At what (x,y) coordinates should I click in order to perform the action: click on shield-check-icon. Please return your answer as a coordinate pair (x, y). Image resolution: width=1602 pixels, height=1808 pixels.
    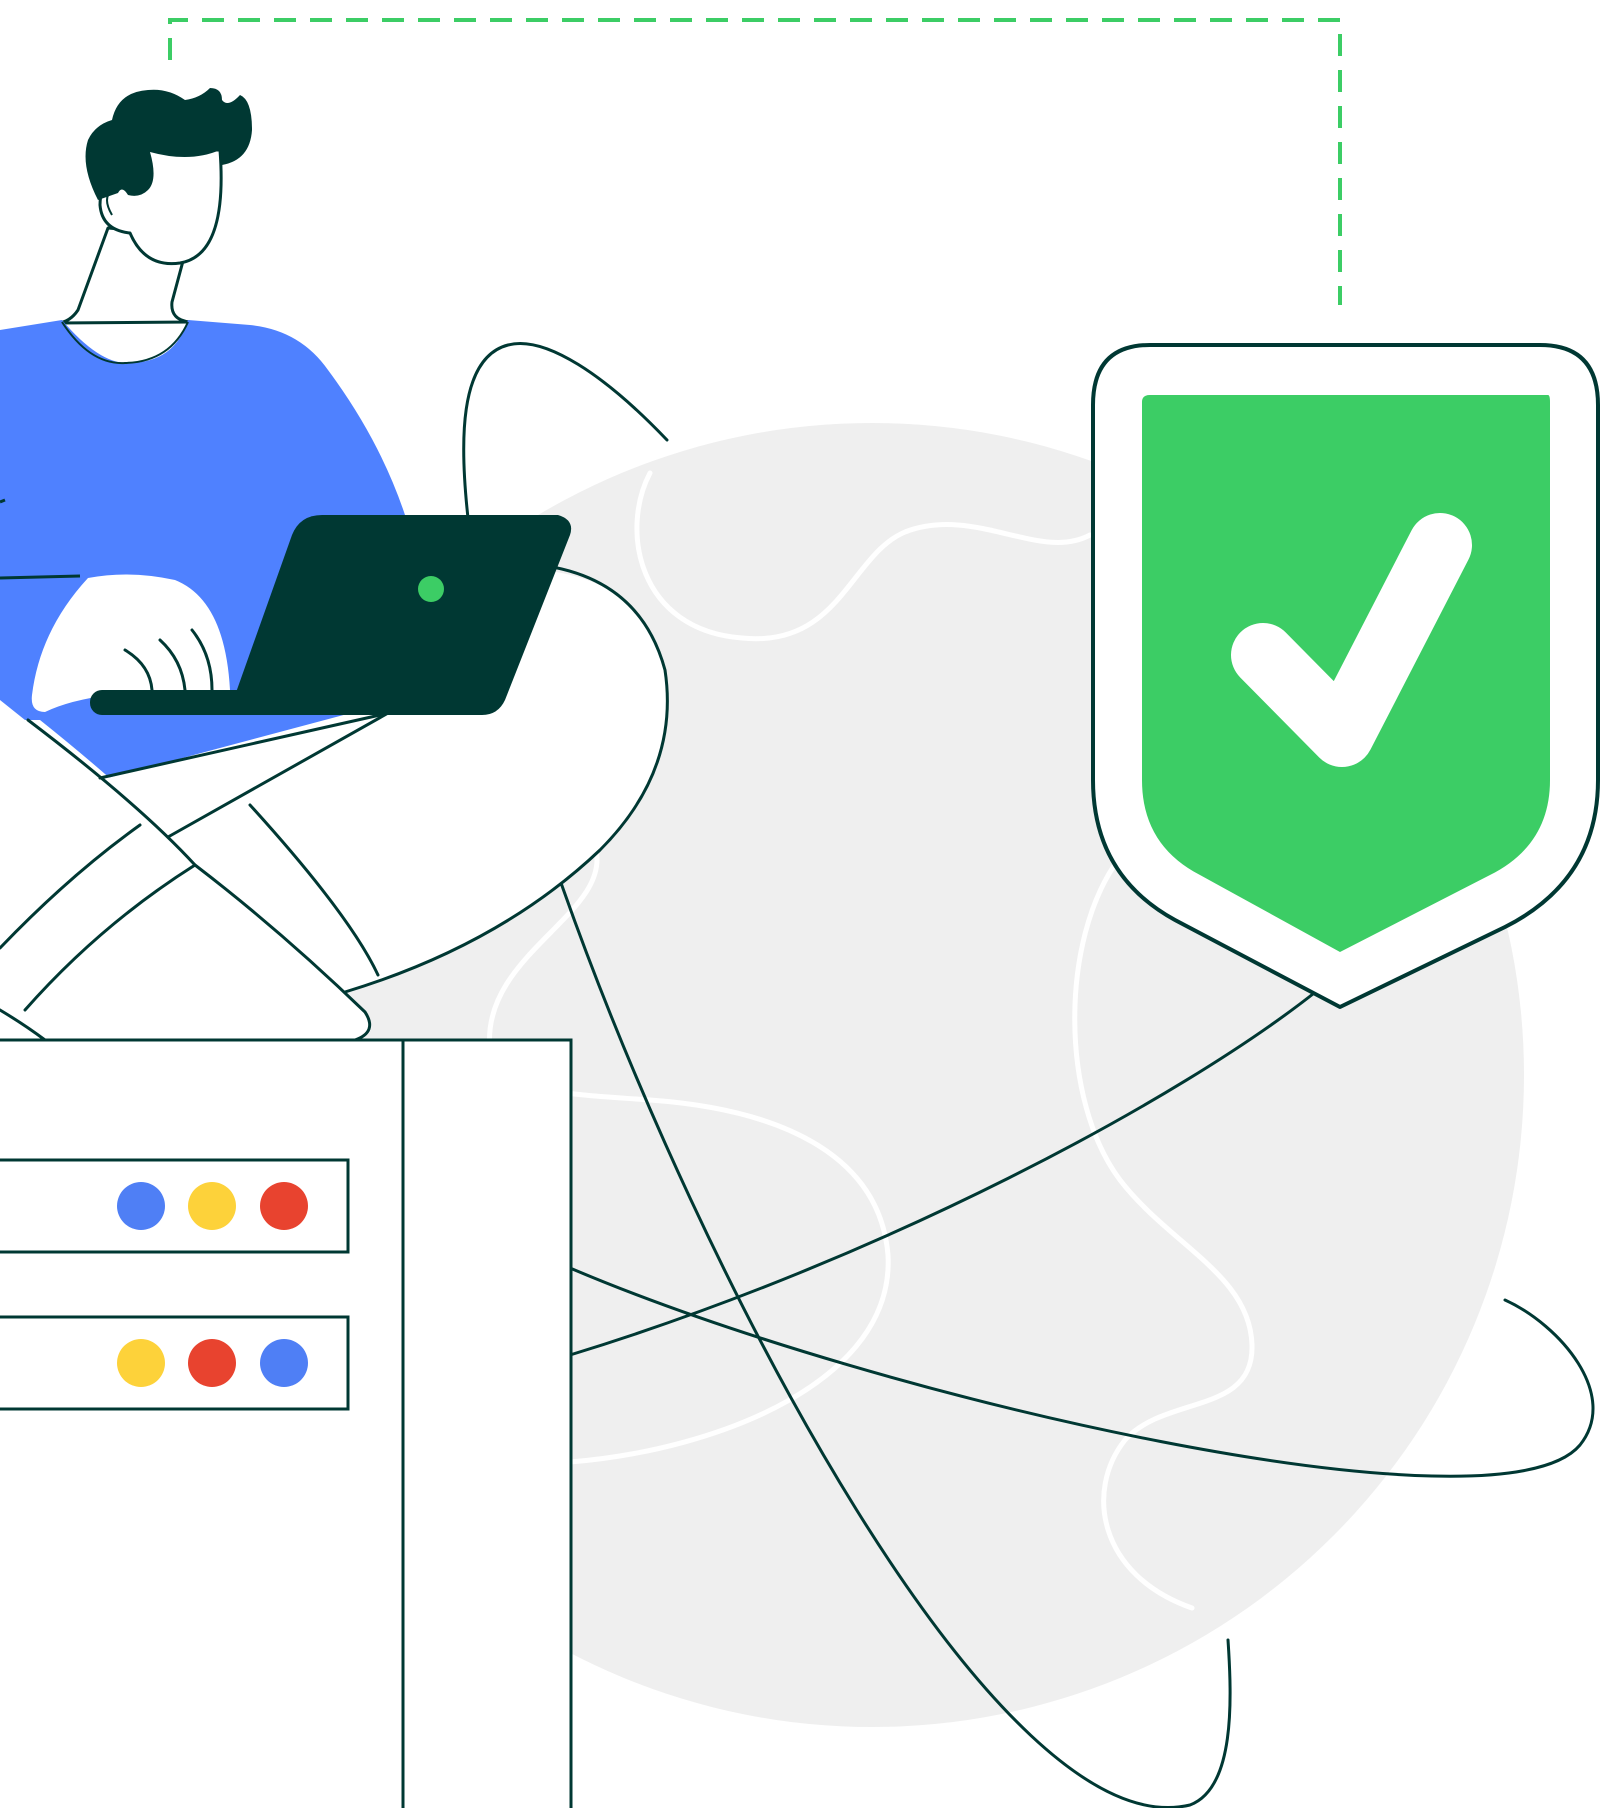
    Looking at the image, I should click on (1345, 676).